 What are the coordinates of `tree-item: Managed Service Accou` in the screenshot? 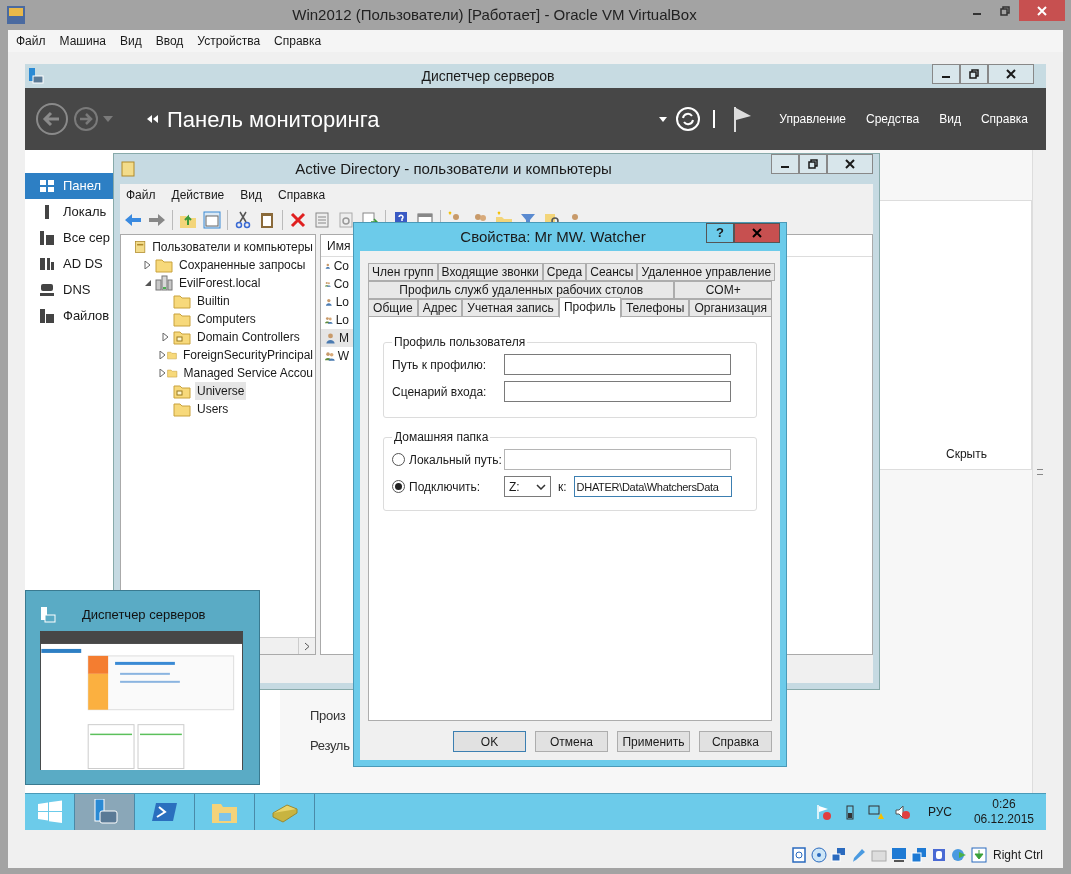 It's located at (248, 373).